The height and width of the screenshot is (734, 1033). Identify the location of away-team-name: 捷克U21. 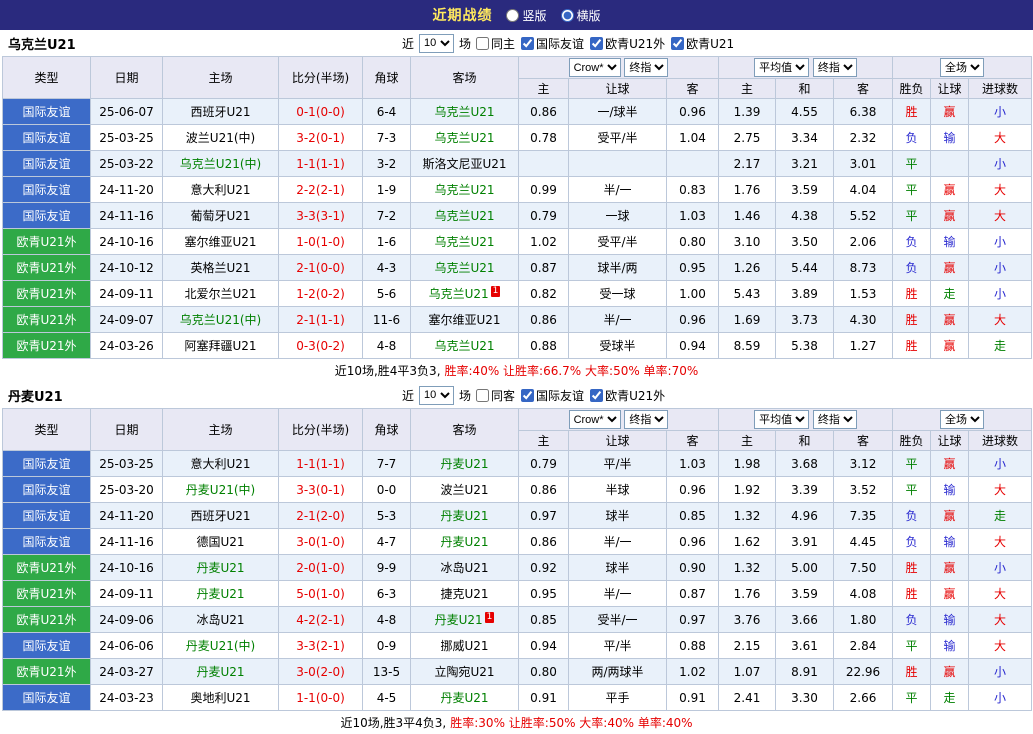
(464, 594).